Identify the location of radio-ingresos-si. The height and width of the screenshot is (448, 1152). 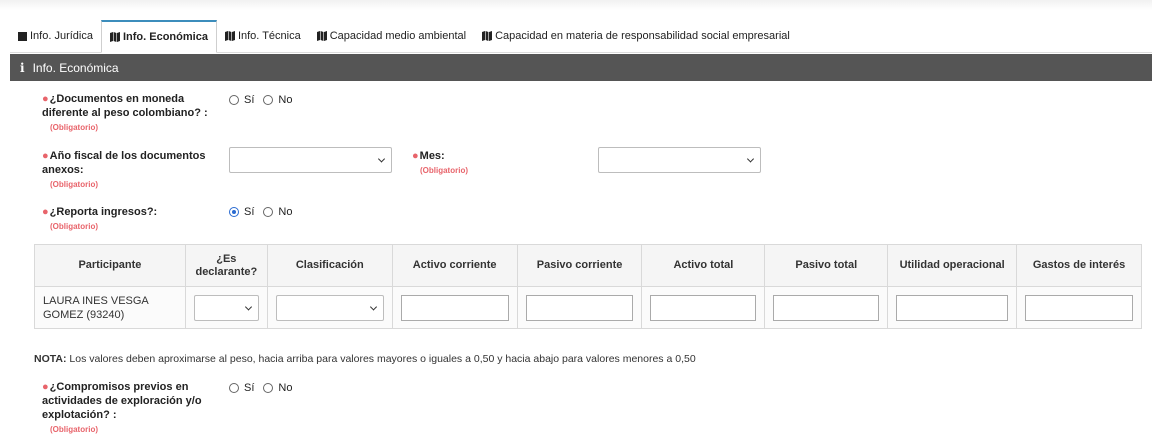
(234, 212).